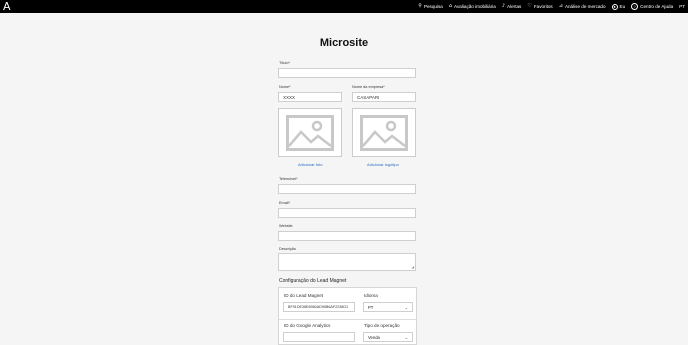  Describe the element at coordinates (304, 295) in the screenshot. I see `lead-magnet-id-label: ID do Lead Magnet` at that location.